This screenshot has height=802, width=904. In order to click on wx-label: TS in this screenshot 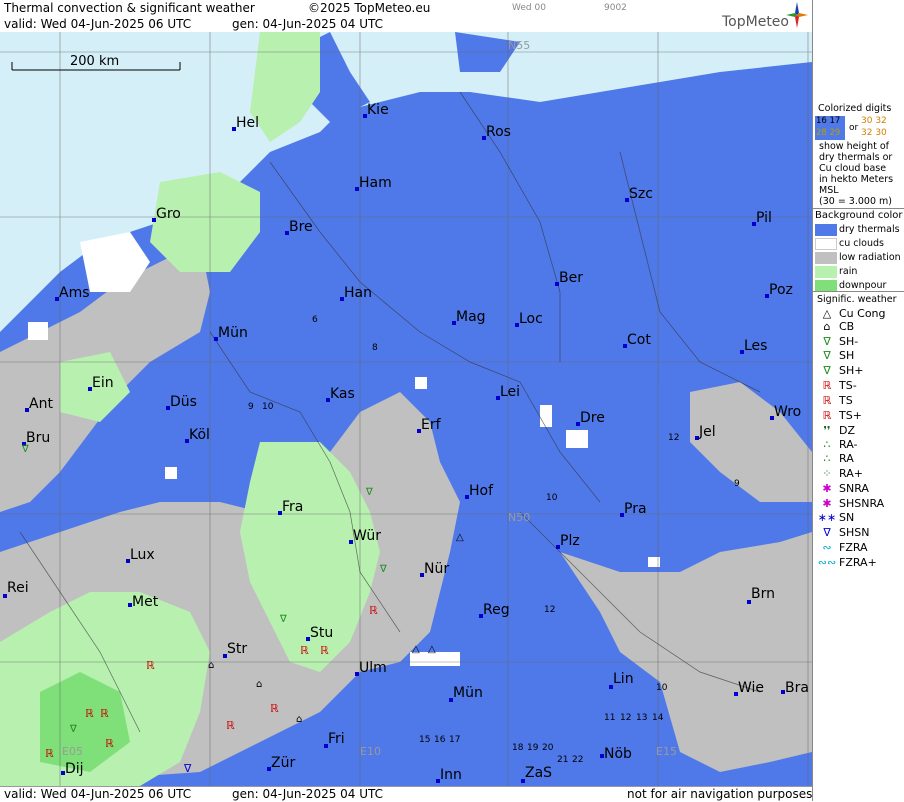, I will do `click(846, 400)`.